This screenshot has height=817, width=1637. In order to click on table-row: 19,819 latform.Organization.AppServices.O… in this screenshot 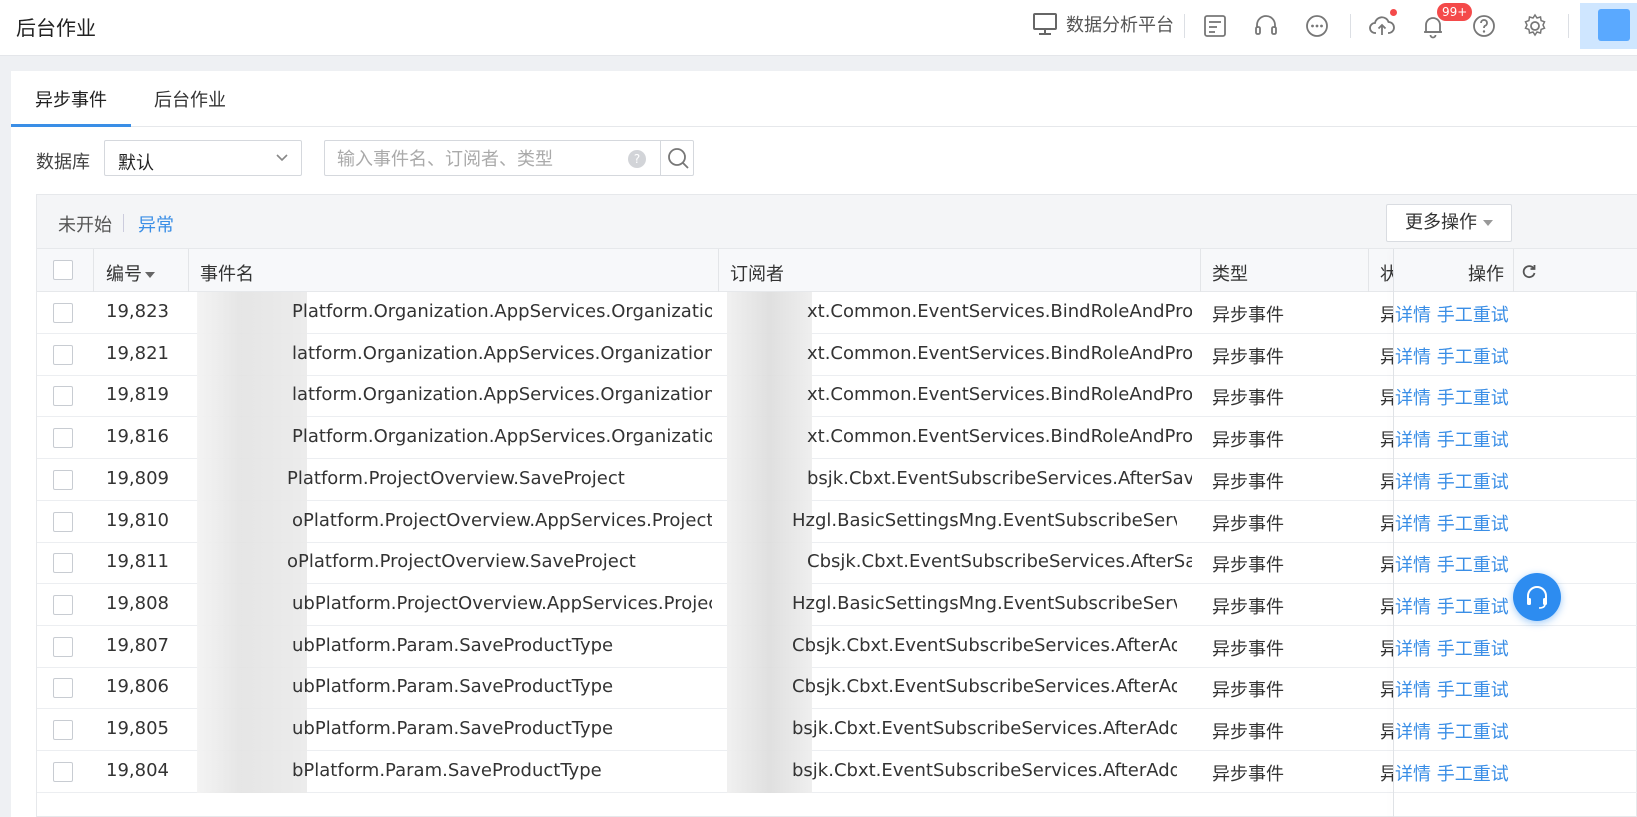, I will do `click(837, 396)`.